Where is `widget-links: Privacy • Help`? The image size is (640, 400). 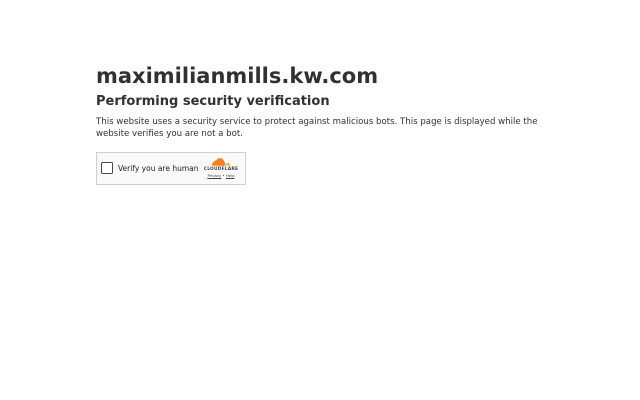
widget-links: Privacy • Help is located at coordinates (221, 175).